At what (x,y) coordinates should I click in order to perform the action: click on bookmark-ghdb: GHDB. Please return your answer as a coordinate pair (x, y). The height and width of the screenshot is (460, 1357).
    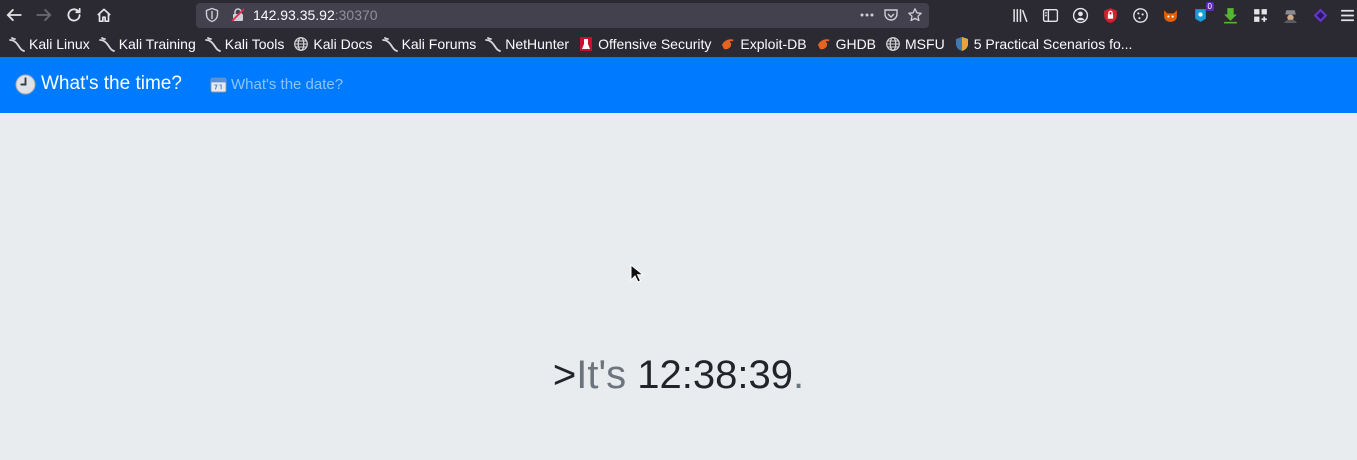
    Looking at the image, I should click on (846, 44).